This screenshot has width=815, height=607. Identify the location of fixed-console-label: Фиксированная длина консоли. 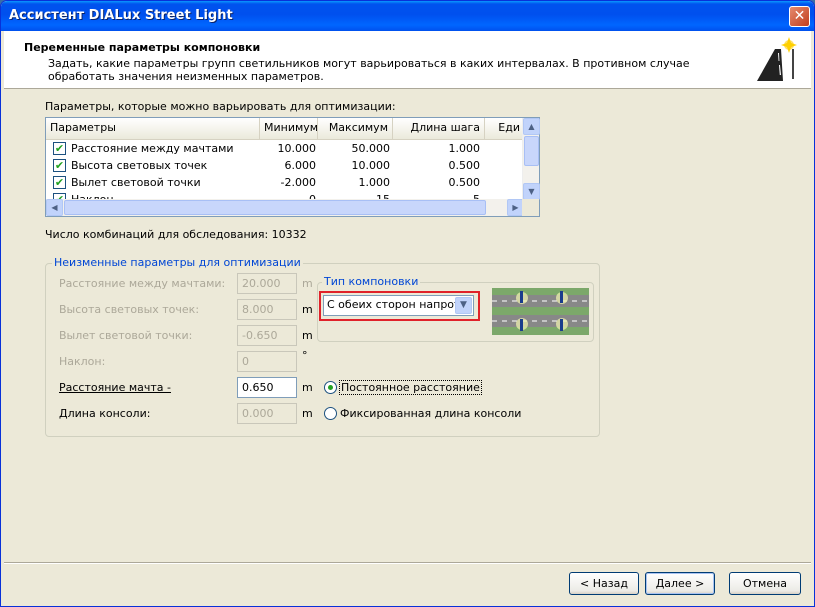
(430, 413).